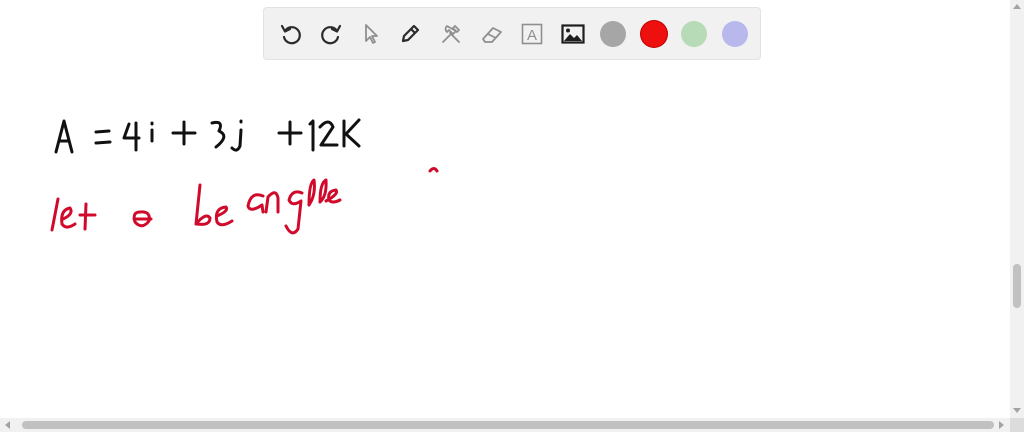 The image size is (1024, 432). Describe the element at coordinates (207, 136) in the screenshot. I see `equation-vector-a` at that location.